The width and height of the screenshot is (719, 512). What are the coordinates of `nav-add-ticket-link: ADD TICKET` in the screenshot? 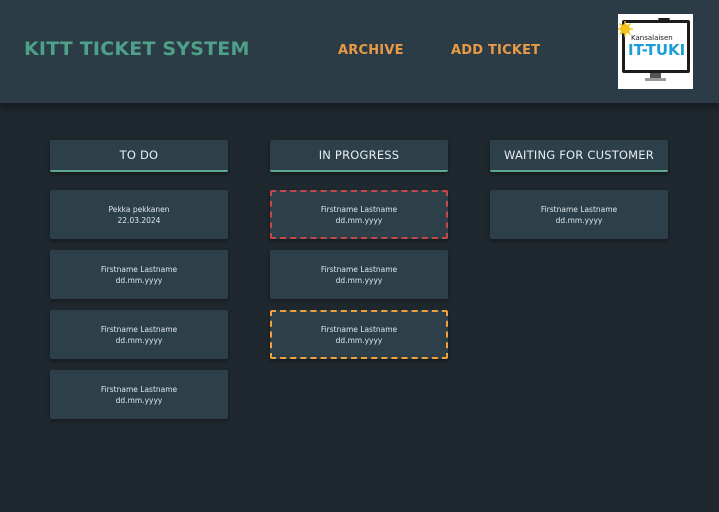 It's located at (495, 50).